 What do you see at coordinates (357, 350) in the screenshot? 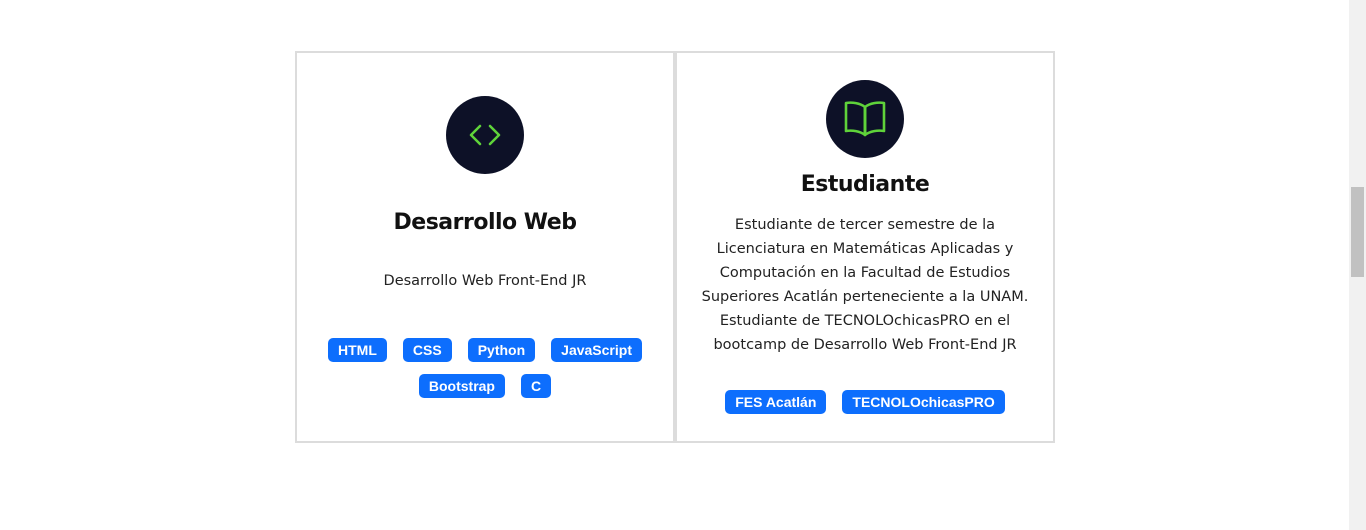
I see `tag-html: HTML` at bounding box center [357, 350].